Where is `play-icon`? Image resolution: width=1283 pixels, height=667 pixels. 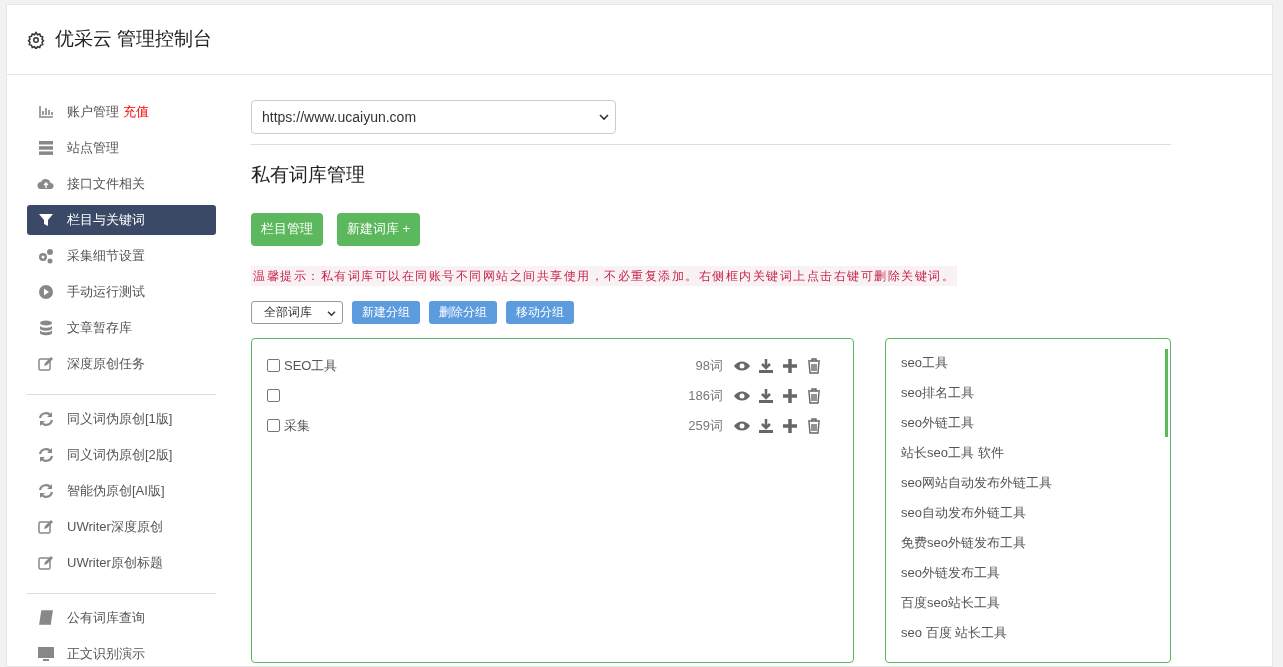 play-icon is located at coordinates (46, 292).